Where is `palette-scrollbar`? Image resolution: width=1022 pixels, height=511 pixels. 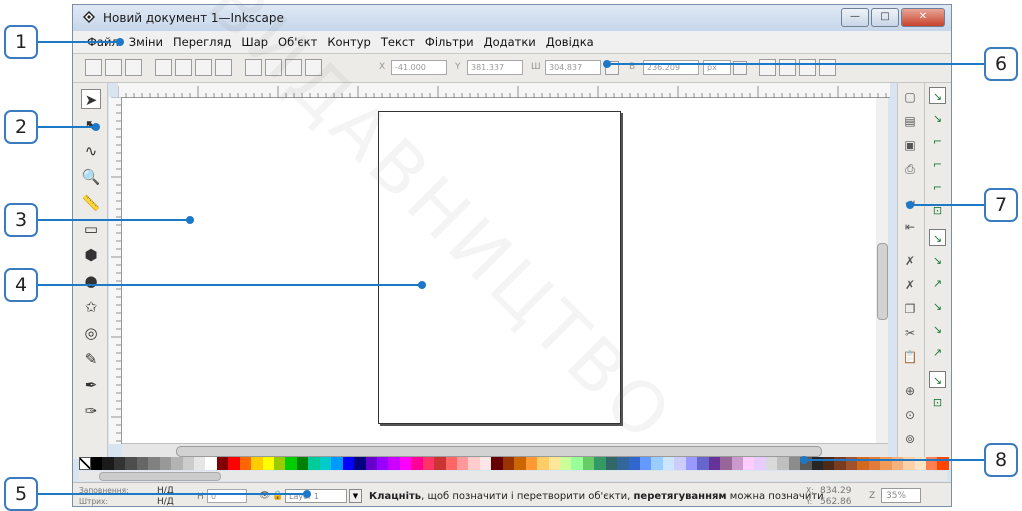
palette-scrollbar is located at coordinates (513, 476).